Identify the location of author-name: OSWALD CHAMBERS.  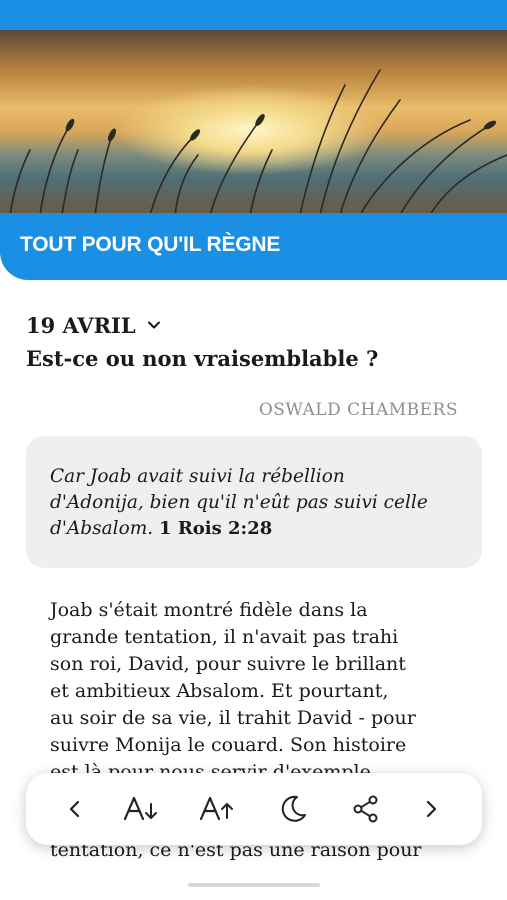
(358, 410).